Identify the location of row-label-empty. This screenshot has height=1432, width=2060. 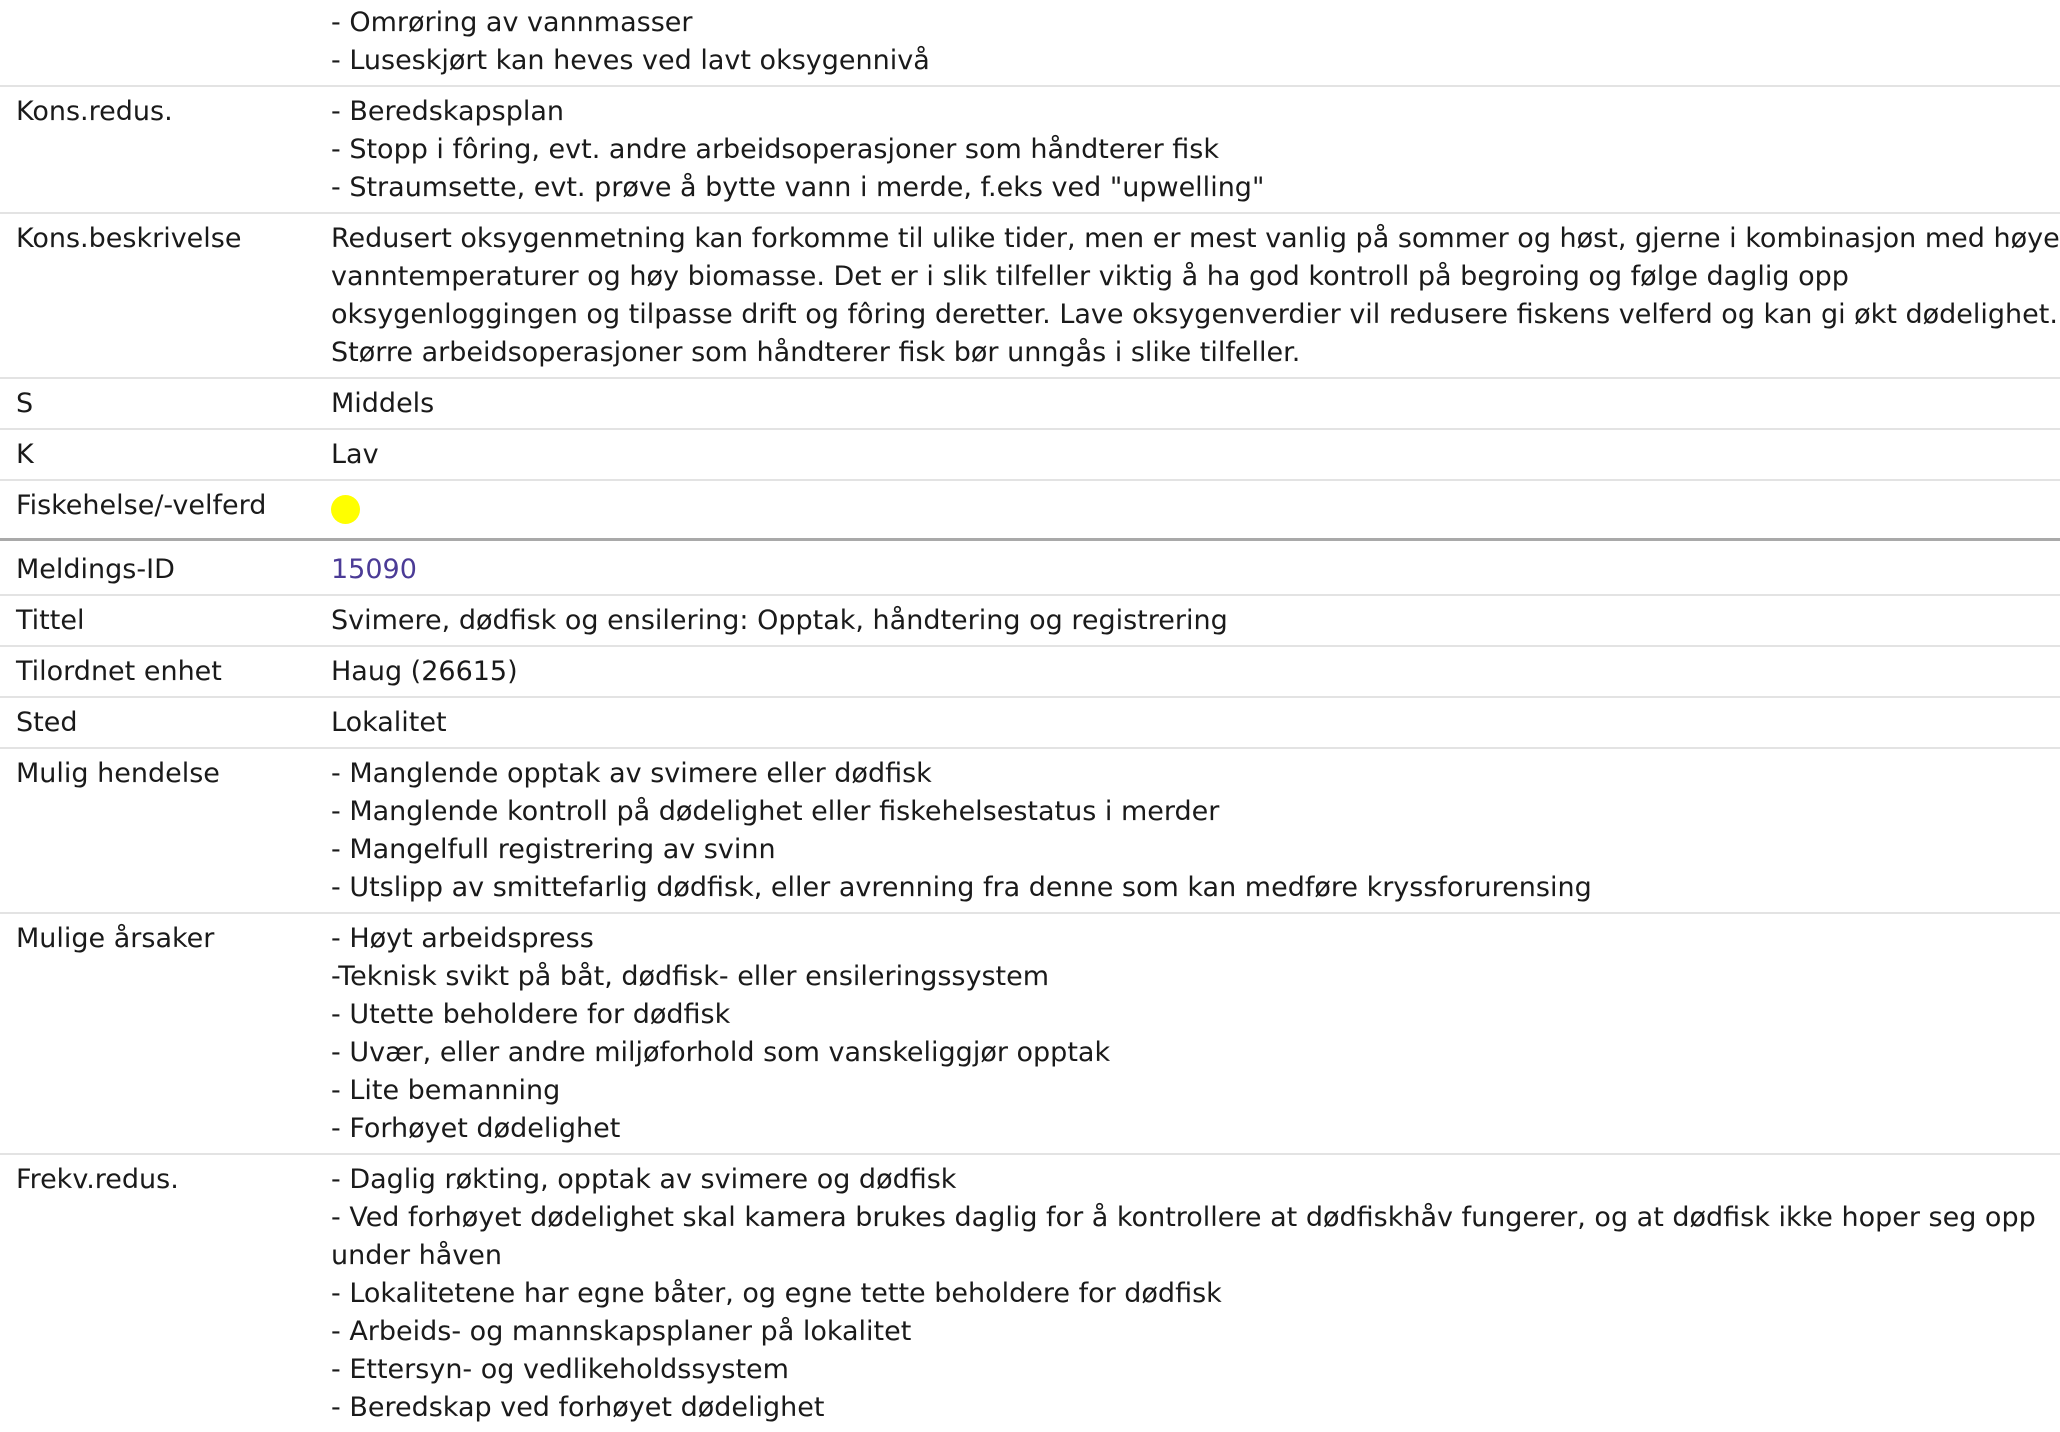
(165, 42).